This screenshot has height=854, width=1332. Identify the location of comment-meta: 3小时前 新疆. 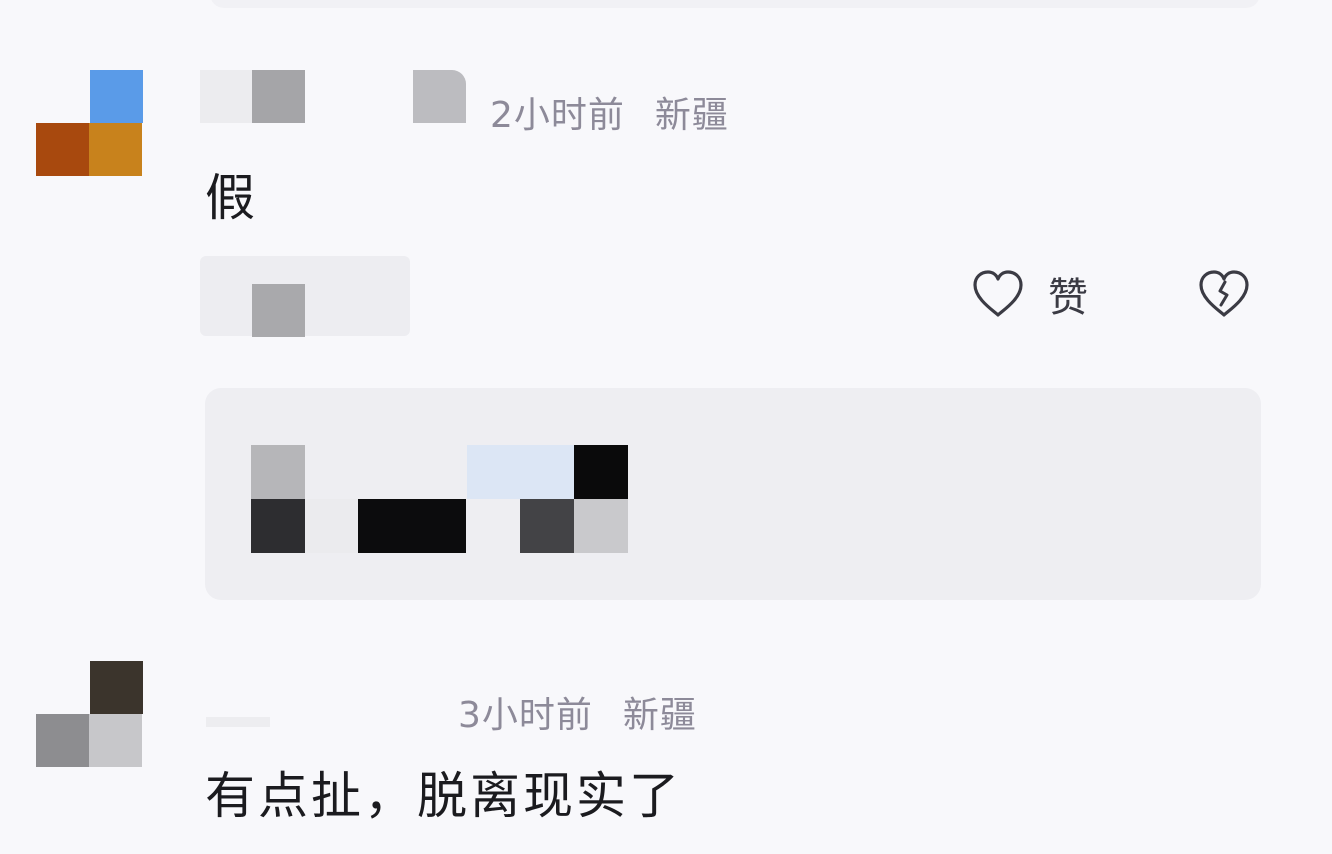
(577, 712).